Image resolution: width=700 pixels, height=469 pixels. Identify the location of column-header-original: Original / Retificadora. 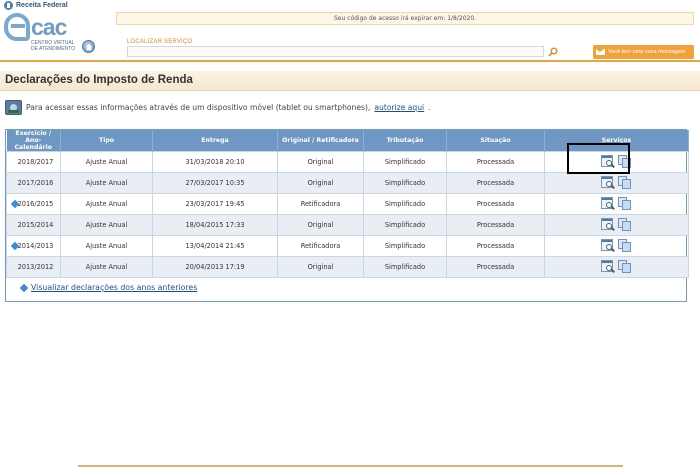
(320, 141).